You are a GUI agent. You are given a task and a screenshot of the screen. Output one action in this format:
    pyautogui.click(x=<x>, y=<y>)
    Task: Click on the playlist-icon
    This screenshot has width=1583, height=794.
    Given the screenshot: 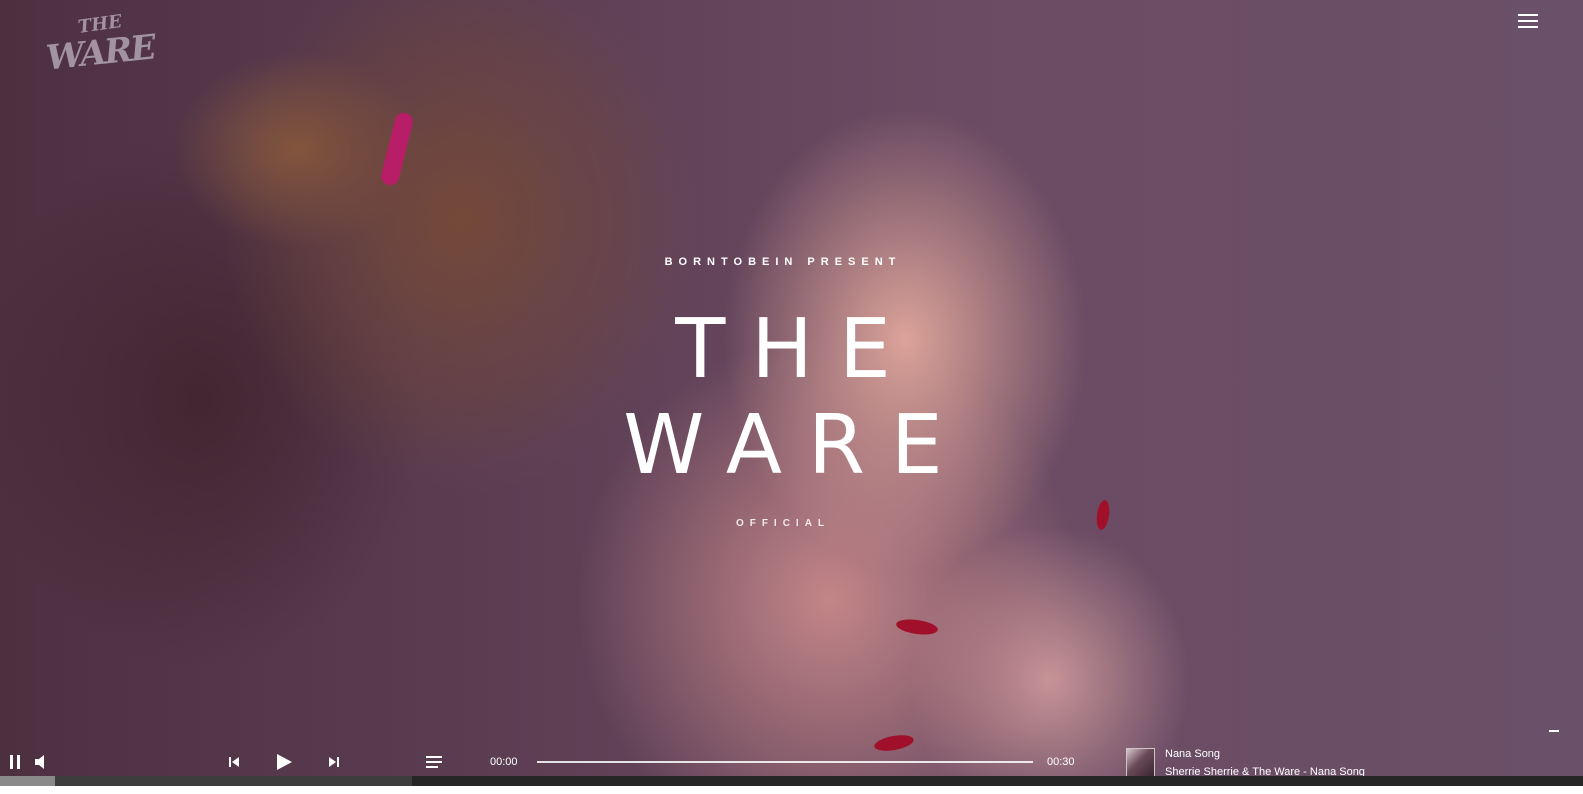 What is the action you would take?
    pyautogui.click(x=434, y=762)
    